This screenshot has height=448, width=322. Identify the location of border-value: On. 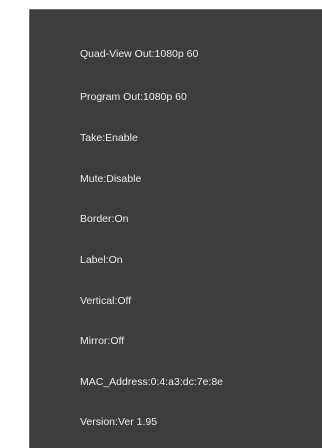
(121, 219).